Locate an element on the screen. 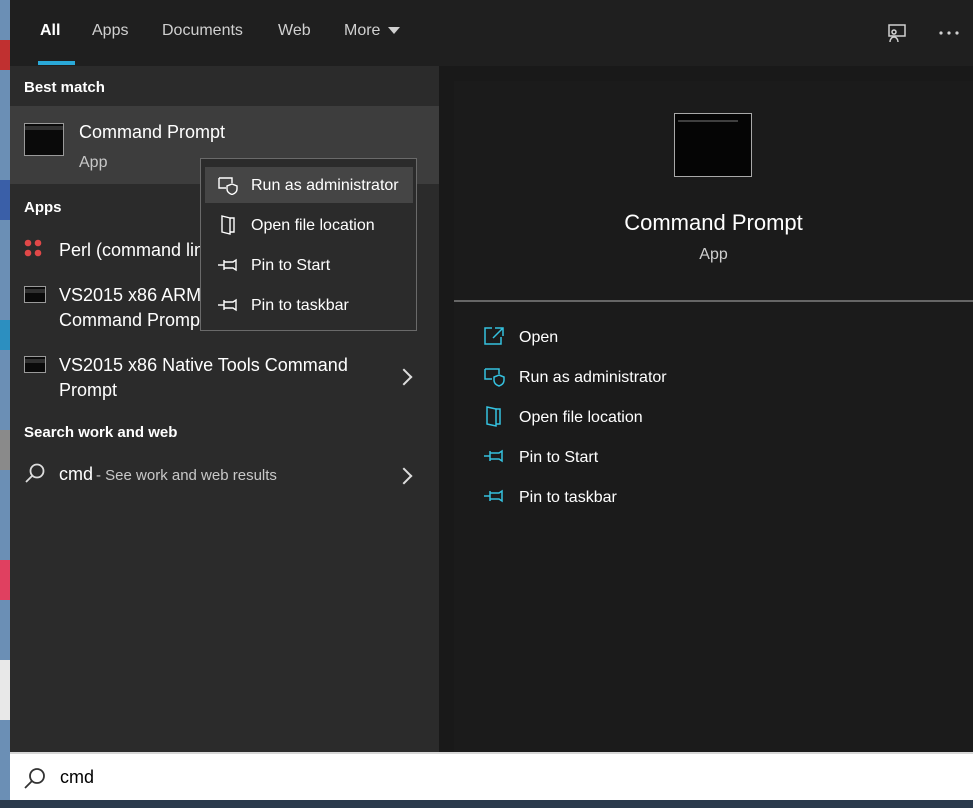 The height and width of the screenshot is (808, 973). preview-subtitle: App is located at coordinates (713, 254).